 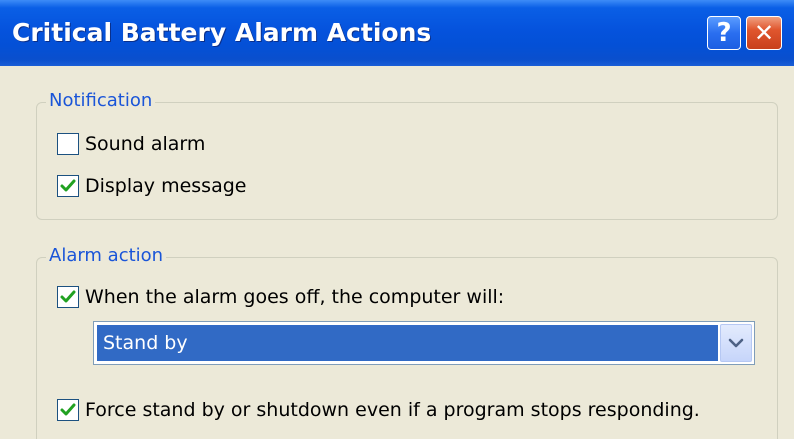 I want to click on sound-alarm-label: Sound alarm, so click(x=145, y=144).